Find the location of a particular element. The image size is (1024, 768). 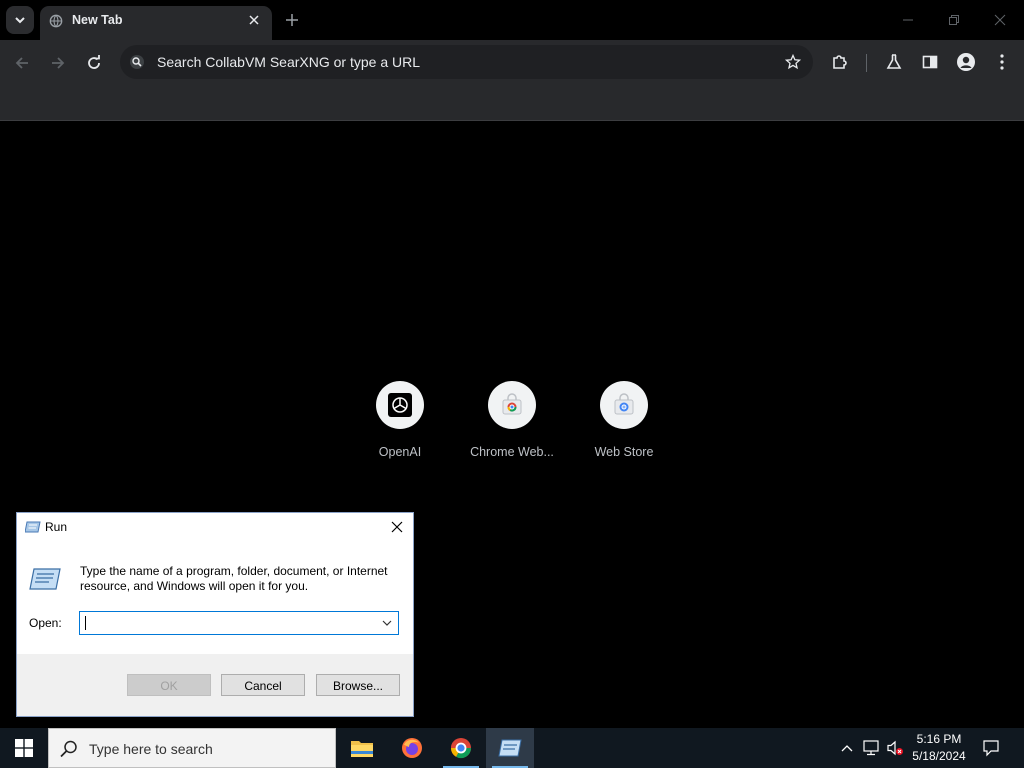

extensions-button is located at coordinates (840, 62).